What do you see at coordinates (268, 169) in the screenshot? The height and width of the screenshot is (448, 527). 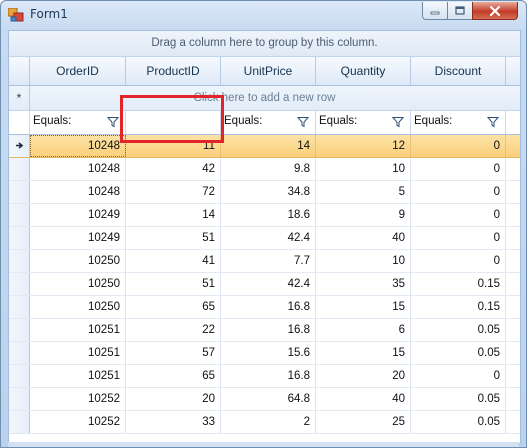 I see `cell-unitprice: 9.8` at bounding box center [268, 169].